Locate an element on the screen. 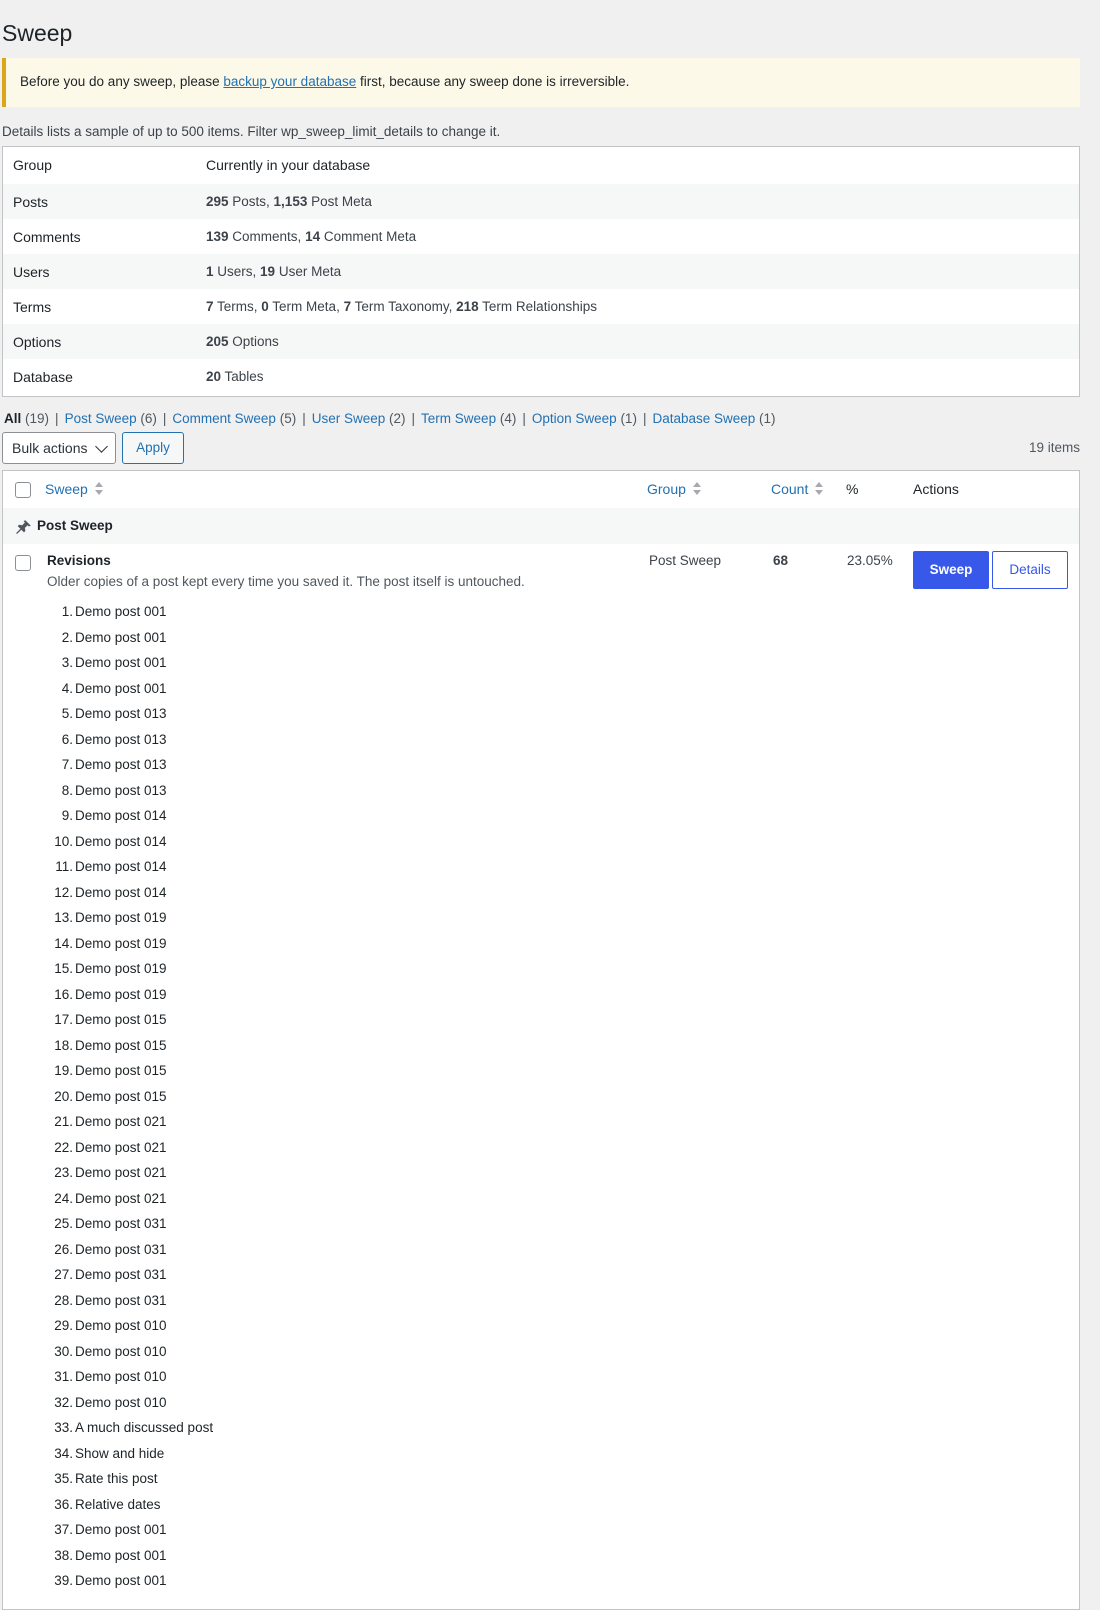 Image resolution: width=1100 pixels, height=1610 pixels. list-item: 1. Demo post 001 is located at coordinates (130, 616).